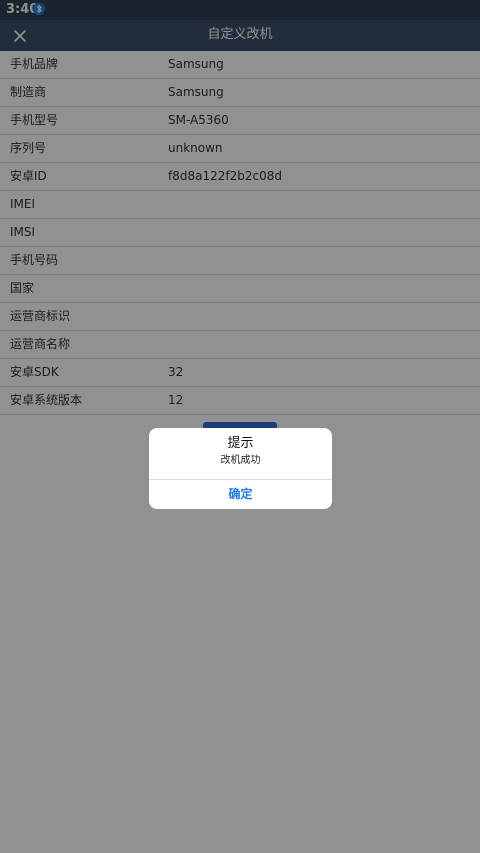 The image size is (480, 853). Describe the element at coordinates (240, 460) in the screenshot. I see `dialog-message: 改机成功` at that location.